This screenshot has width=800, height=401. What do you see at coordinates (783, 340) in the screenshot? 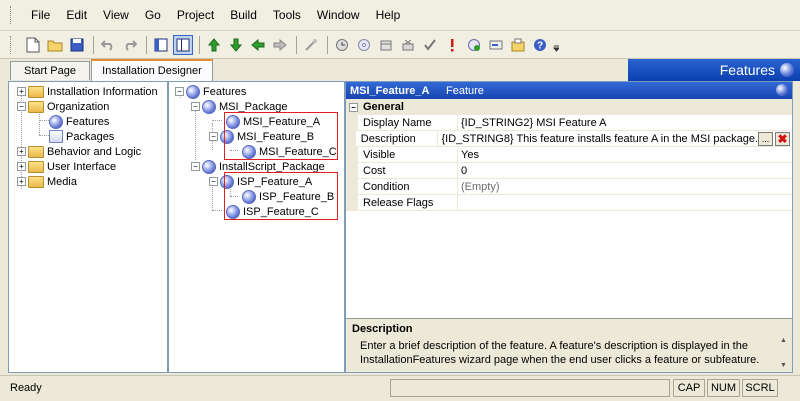
I see `scroll-up-icon: ▲` at bounding box center [783, 340].